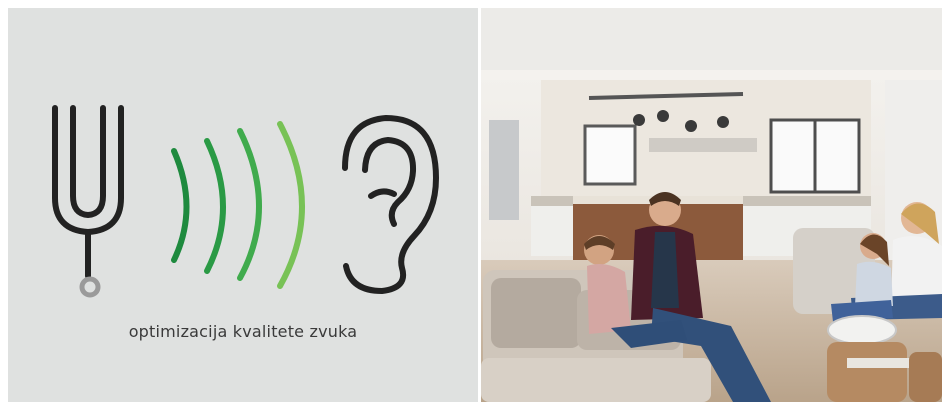 This screenshot has height=405, width=943. What do you see at coordinates (862, 330) in the screenshot?
I see `popcorn-bowl` at bounding box center [862, 330].